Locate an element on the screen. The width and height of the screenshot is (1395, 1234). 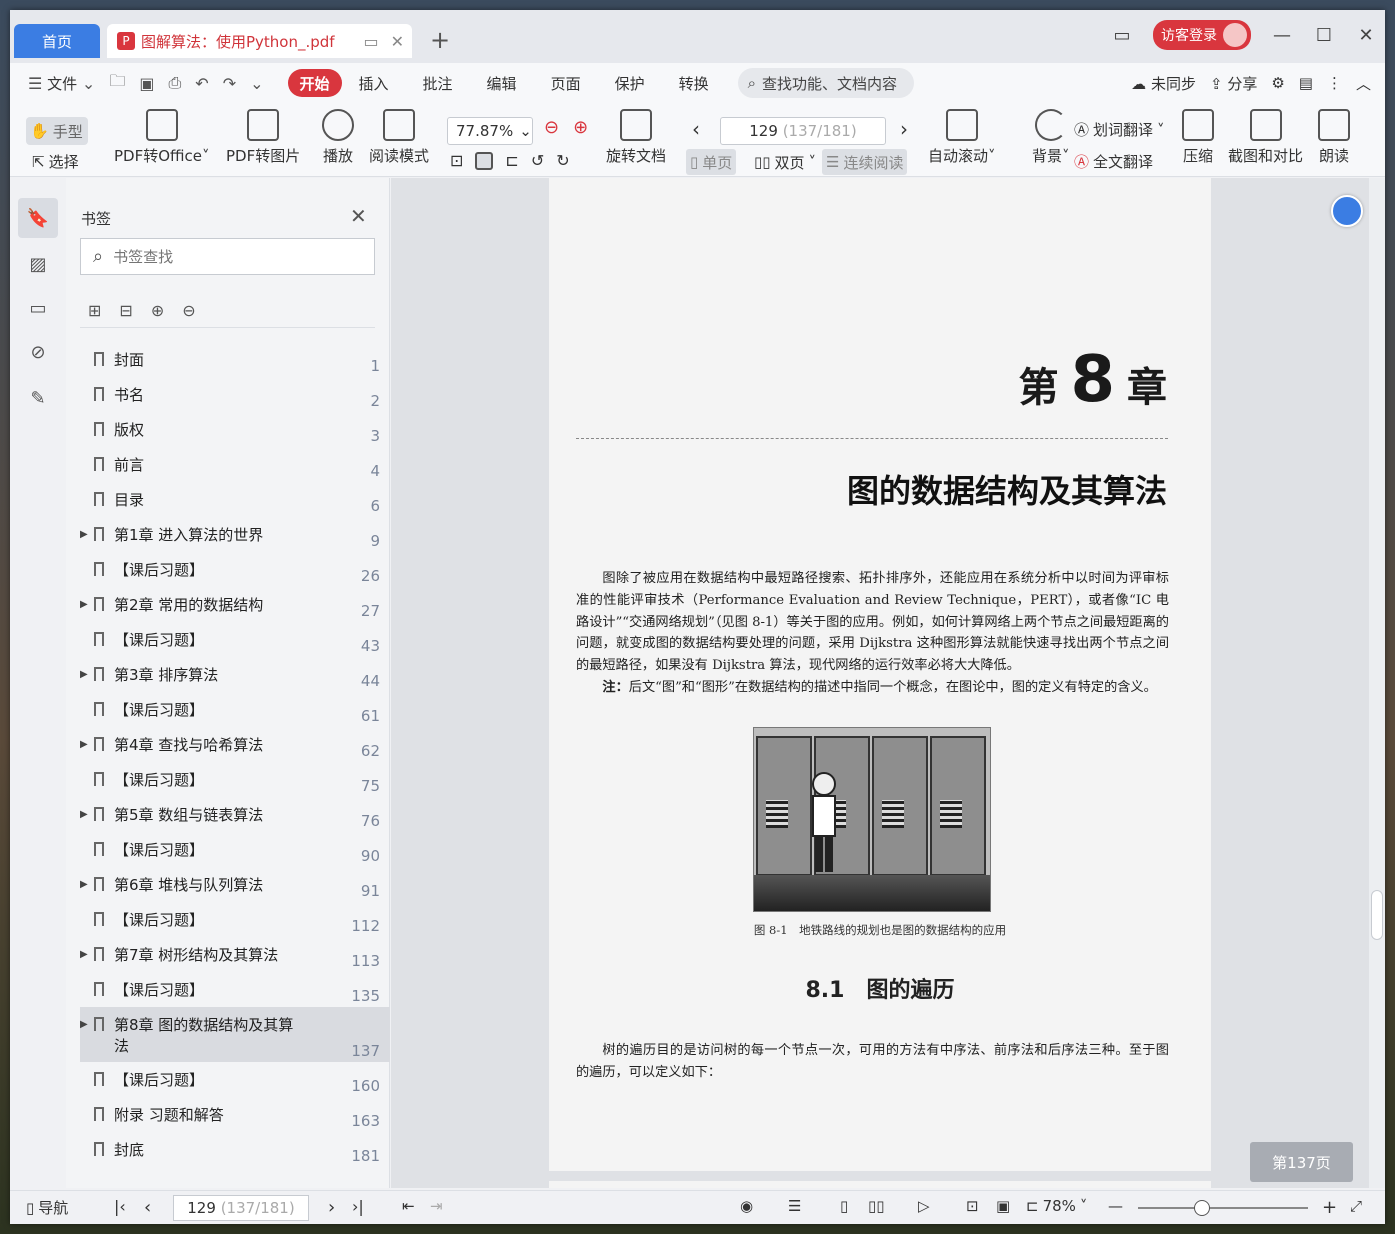
pdf-to-image-button: PDF转图片 is located at coordinates (263, 137).